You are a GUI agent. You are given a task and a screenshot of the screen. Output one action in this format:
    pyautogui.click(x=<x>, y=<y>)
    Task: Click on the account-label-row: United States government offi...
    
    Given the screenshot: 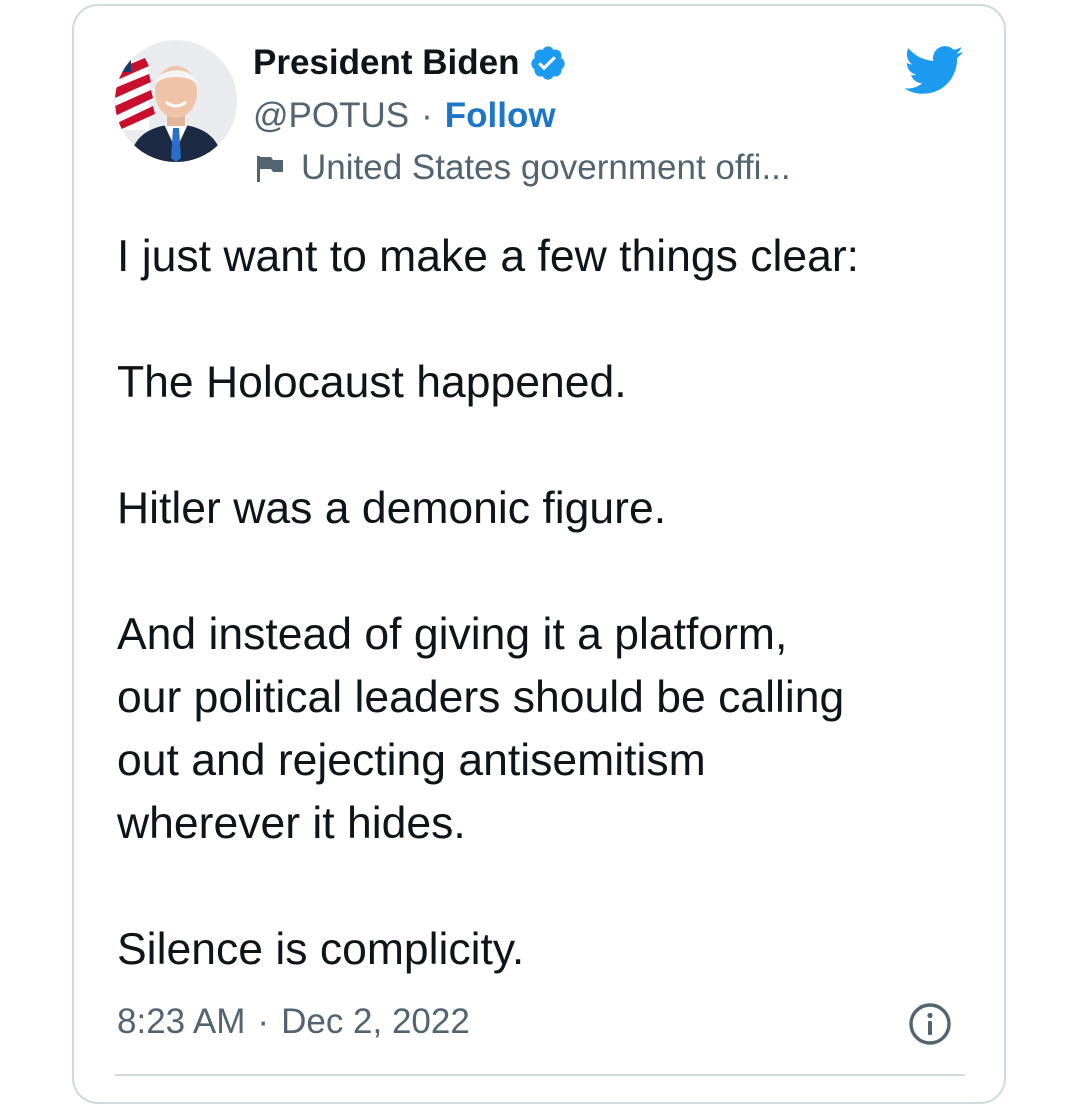 What is the action you would take?
    pyautogui.click(x=523, y=168)
    